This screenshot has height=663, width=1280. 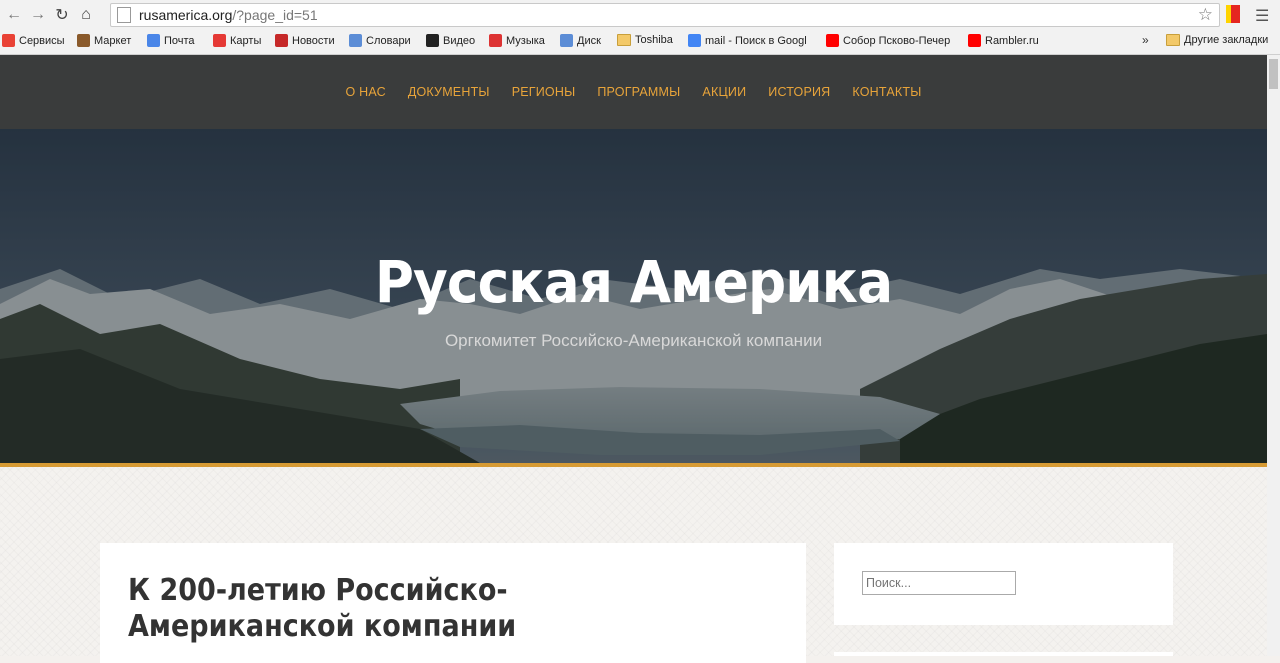 What do you see at coordinates (897, 40) in the screenshot?
I see `bookmark-label: Собор Псково-Печер` at bounding box center [897, 40].